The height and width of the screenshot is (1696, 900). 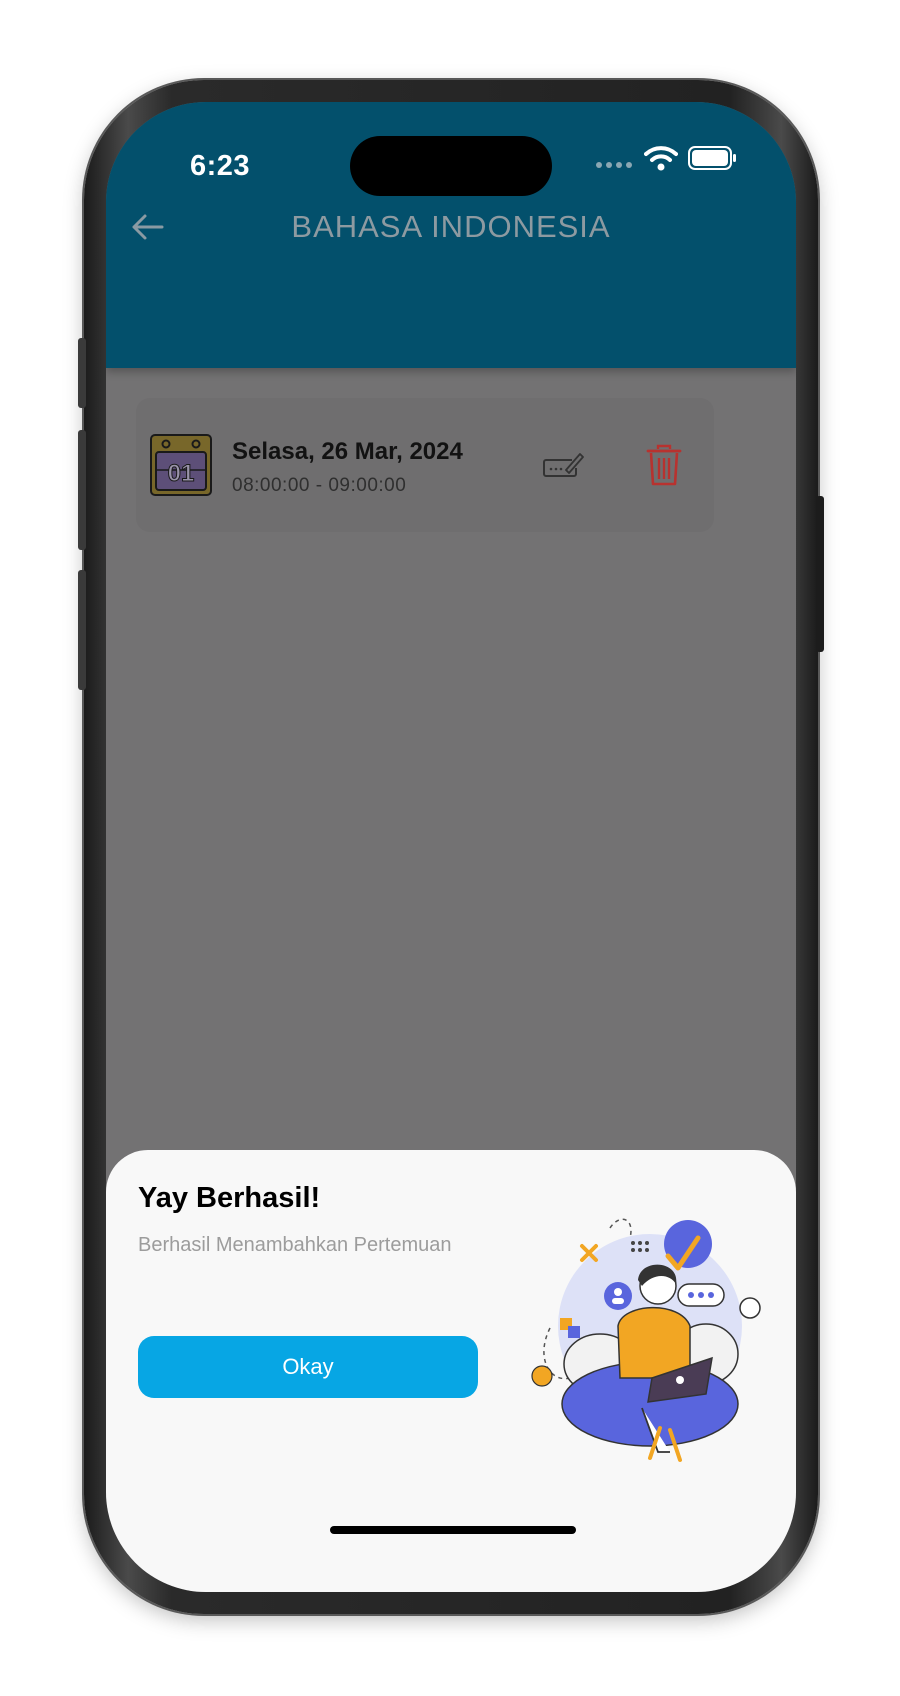 I want to click on dialog-message: Berhasil Menambahkan Pertemuan, so click(x=295, y=1245).